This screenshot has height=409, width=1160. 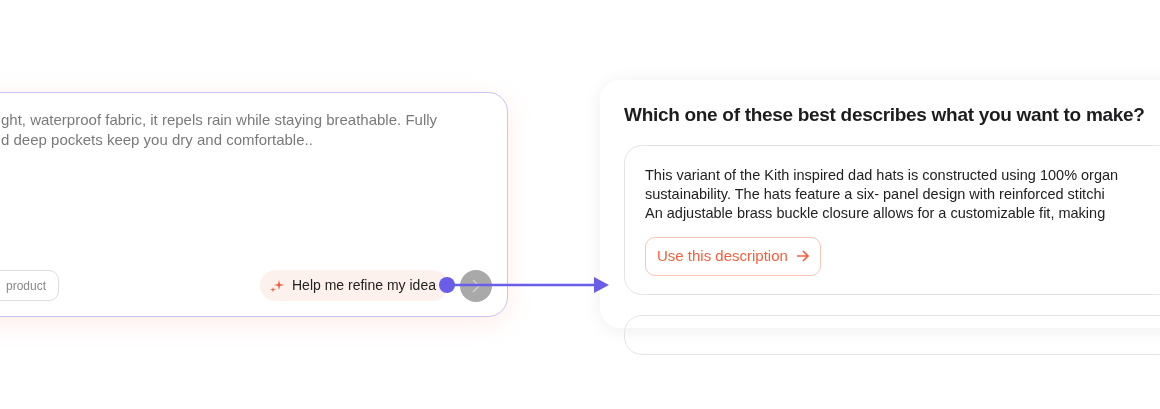 What do you see at coordinates (354, 285) in the screenshot?
I see `refine-button: Help me refine my idea` at bounding box center [354, 285].